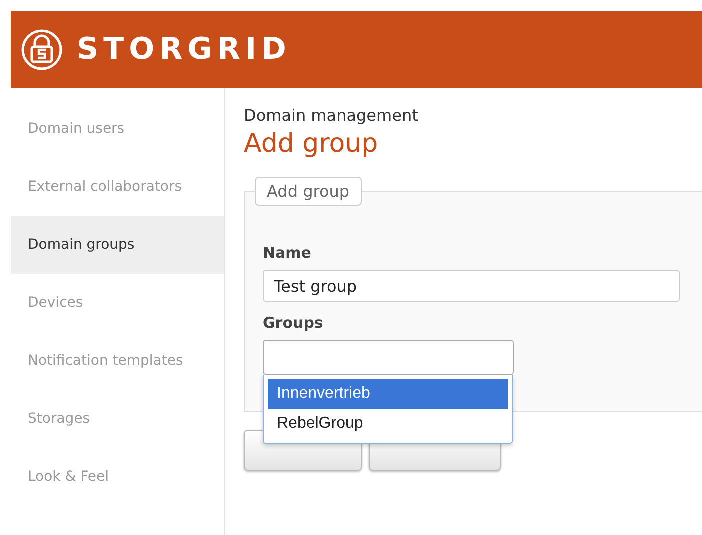  Describe the element at coordinates (117, 361) in the screenshot. I see `sidebar-item: Notification templates` at that location.